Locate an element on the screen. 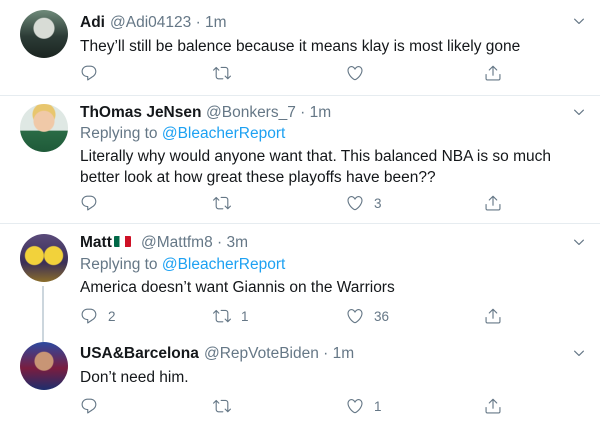  tweet-text: Don’t need him. is located at coordinates (134, 377).